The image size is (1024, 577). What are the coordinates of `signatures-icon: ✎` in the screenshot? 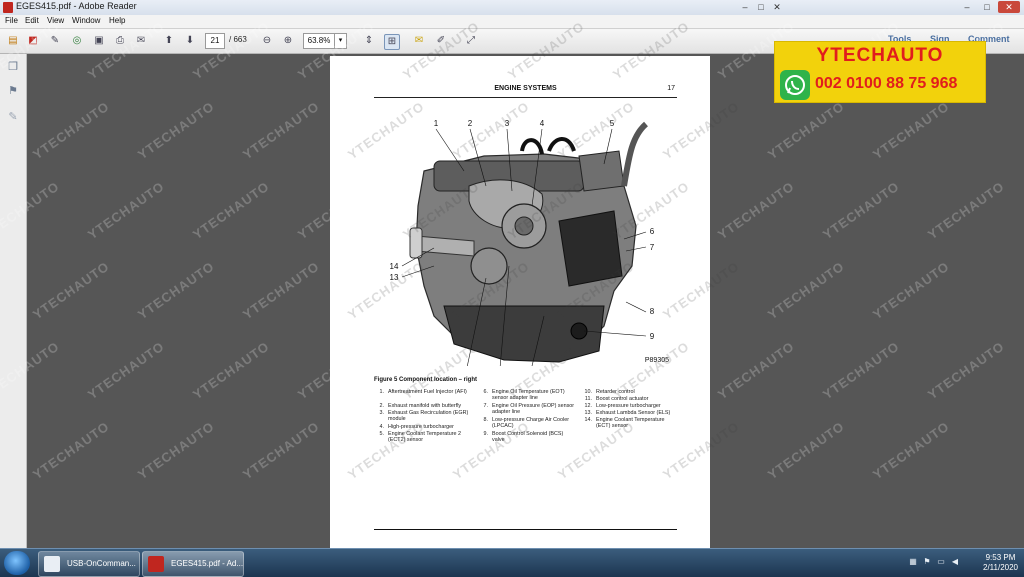 It's located at (13, 117).